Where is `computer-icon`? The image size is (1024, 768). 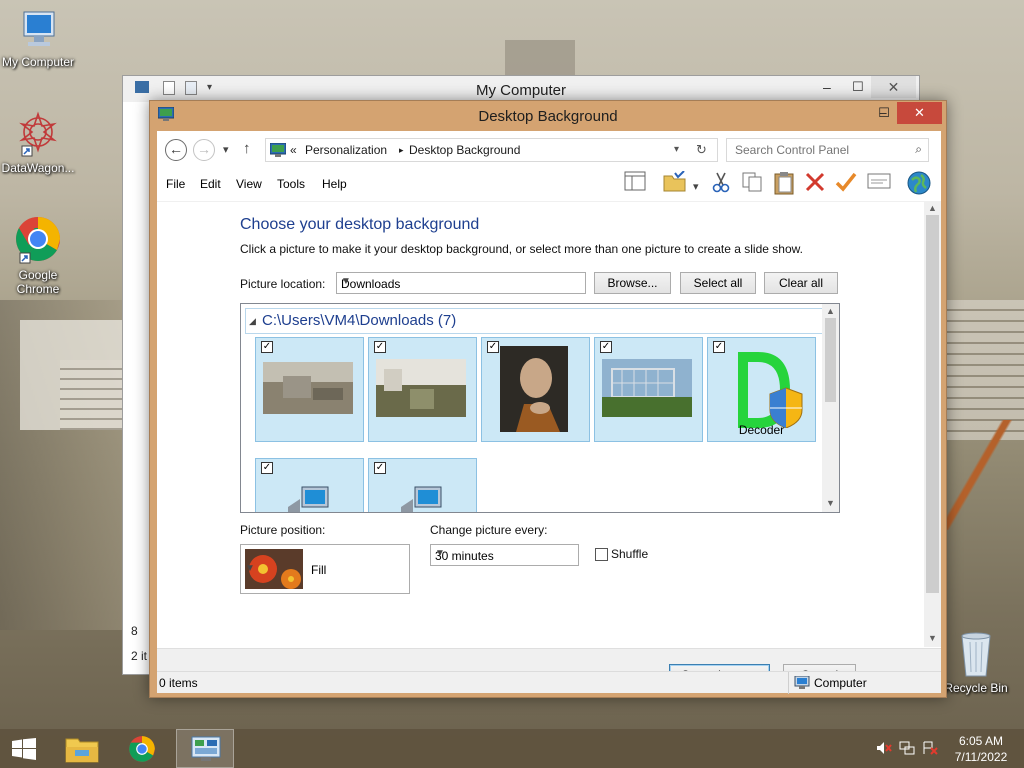
computer-icon is located at coordinates (802, 682).